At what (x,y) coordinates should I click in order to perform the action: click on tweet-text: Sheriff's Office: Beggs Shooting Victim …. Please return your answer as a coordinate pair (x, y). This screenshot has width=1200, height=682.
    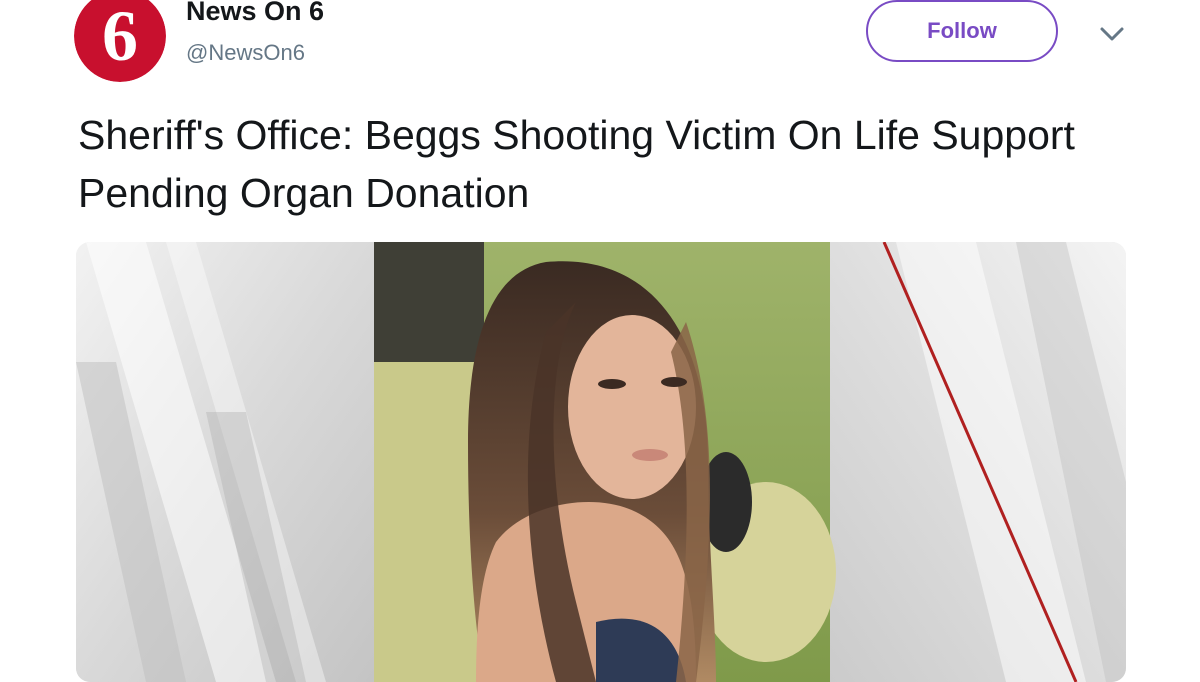
    Looking at the image, I should click on (576, 164).